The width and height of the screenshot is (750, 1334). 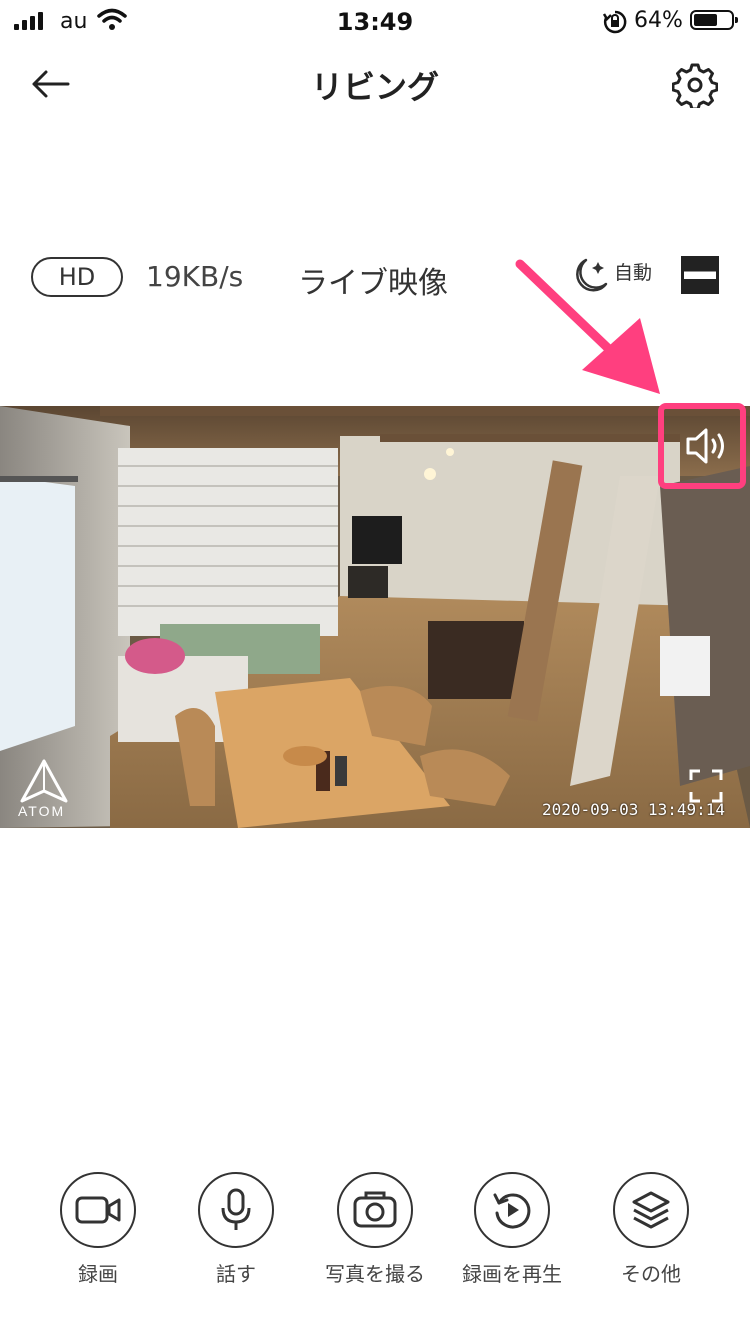 I want to click on record-label: 録画, so click(x=98, y=1274).